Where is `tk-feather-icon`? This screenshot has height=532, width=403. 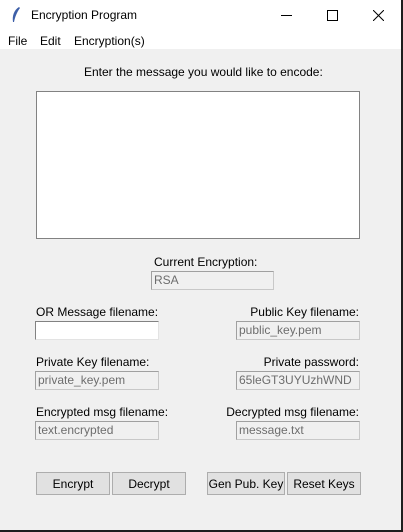 tk-feather-icon is located at coordinates (16, 14).